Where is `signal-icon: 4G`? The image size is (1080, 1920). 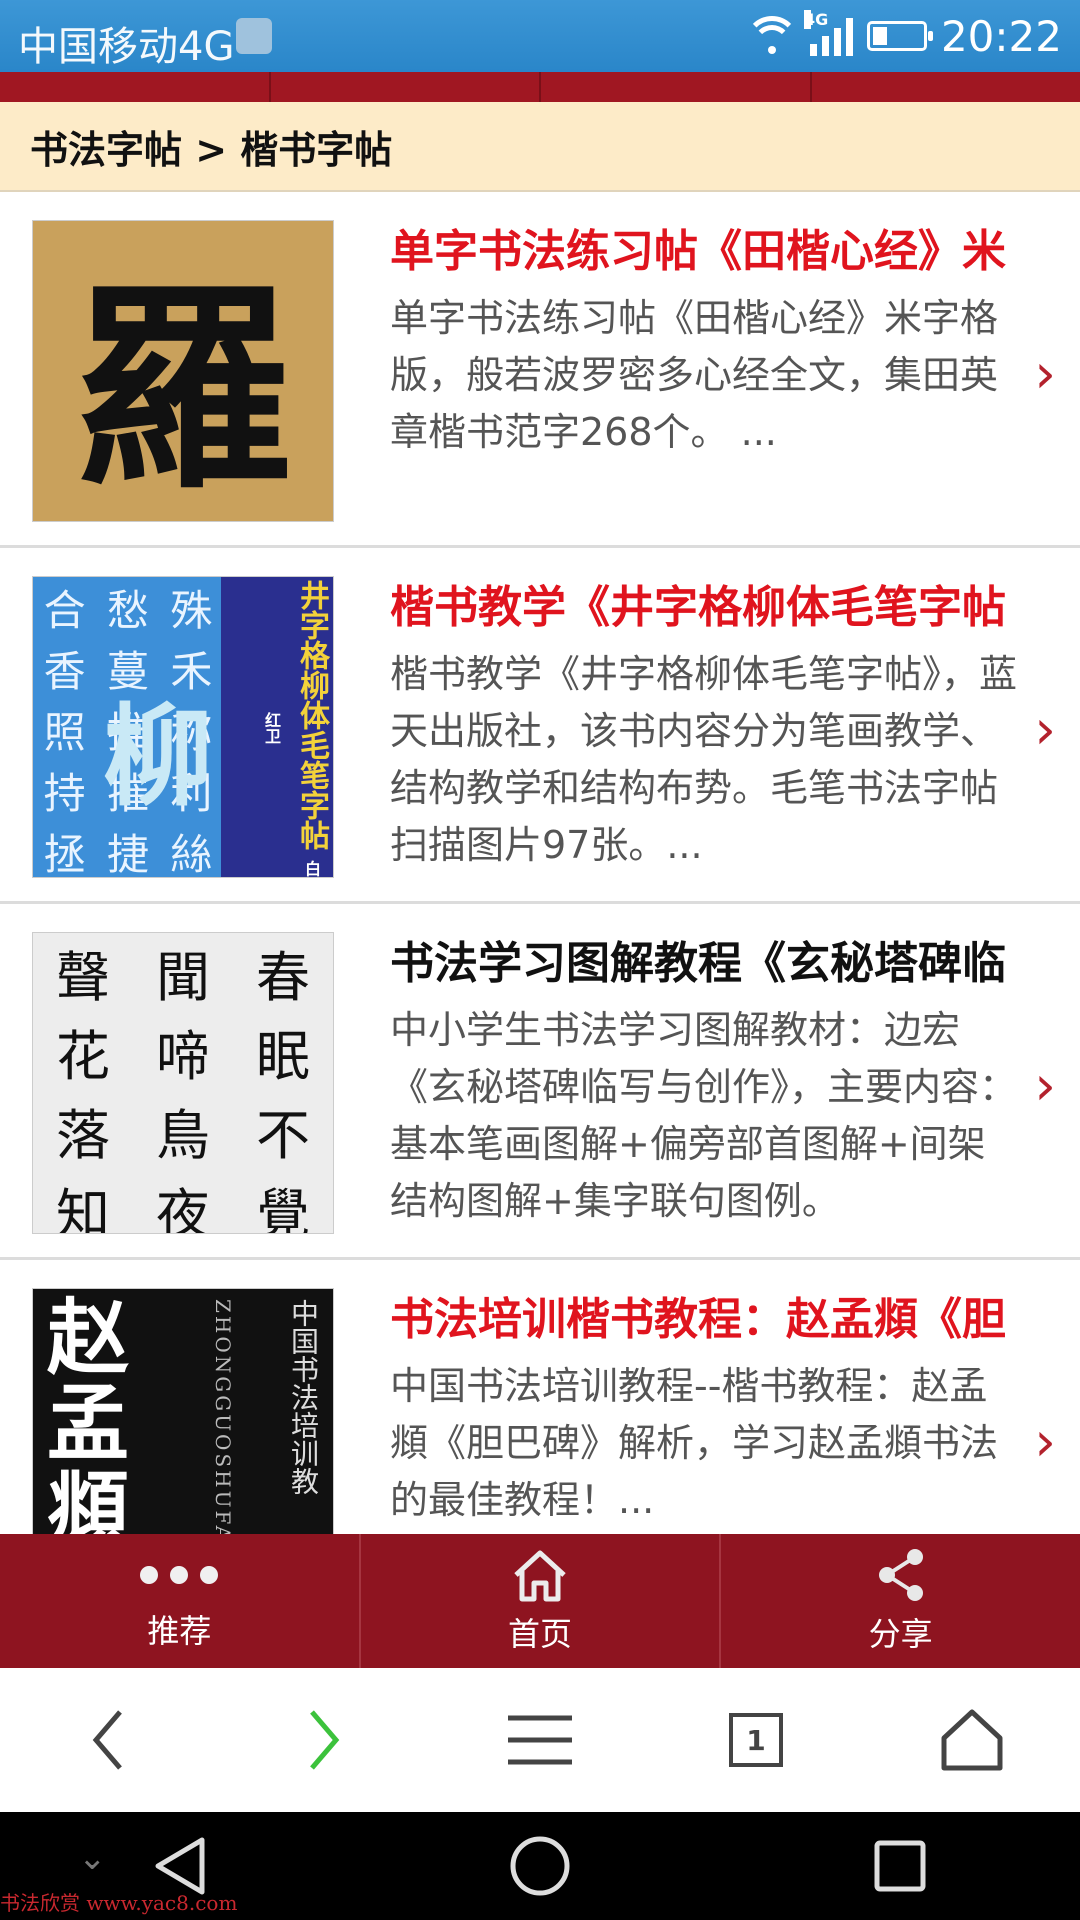 signal-icon: 4G is located at coordinates (828, 33).